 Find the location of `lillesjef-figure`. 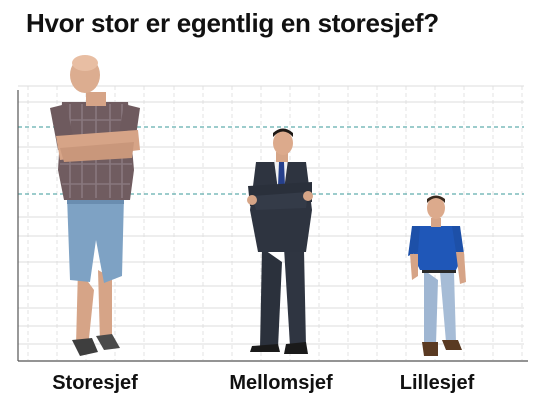

lillesjef-figure is located at coordinates (437, 275).